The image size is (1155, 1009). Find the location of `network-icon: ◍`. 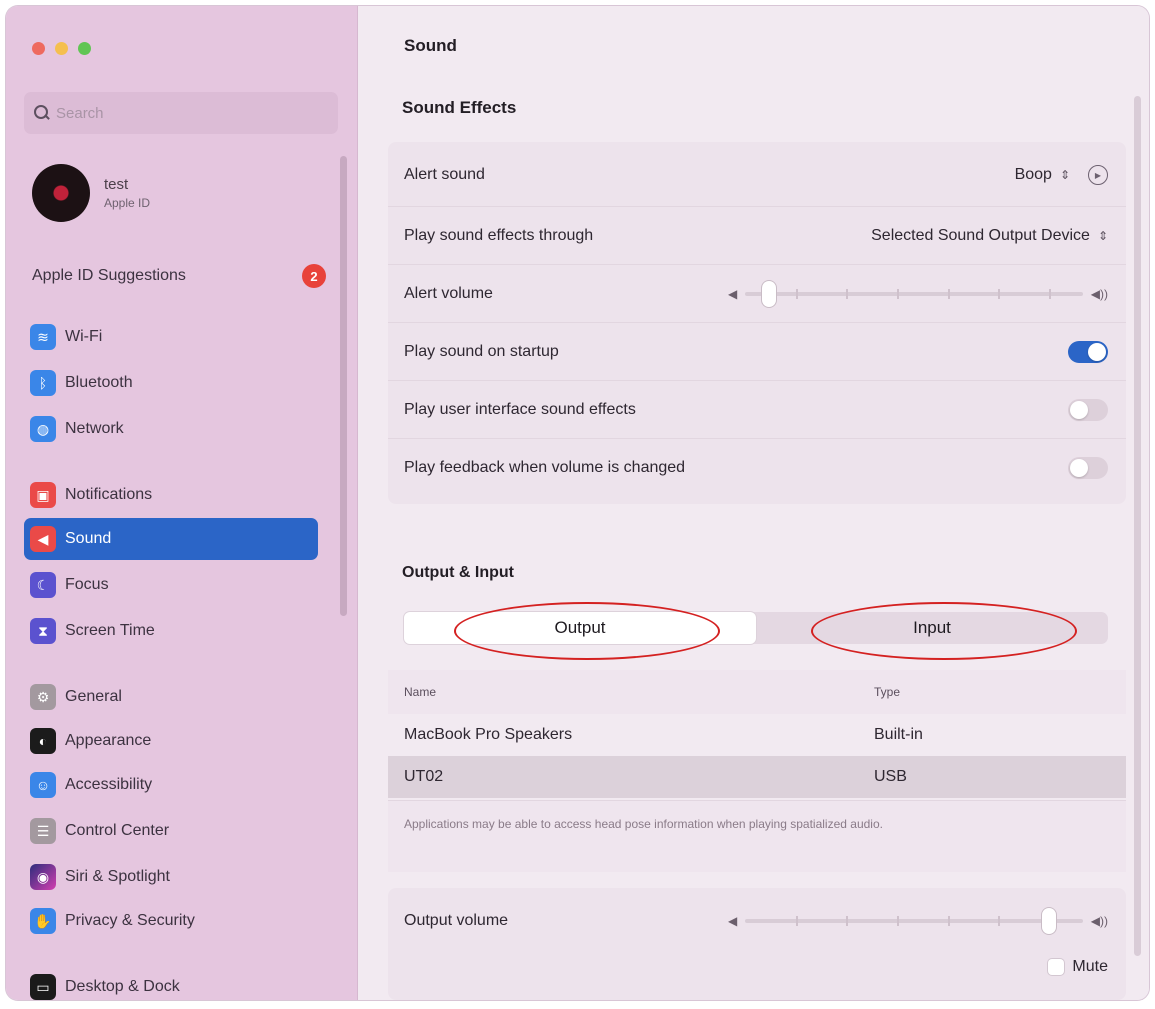

network-icon: ◍ is located at coordinates (43, 429).